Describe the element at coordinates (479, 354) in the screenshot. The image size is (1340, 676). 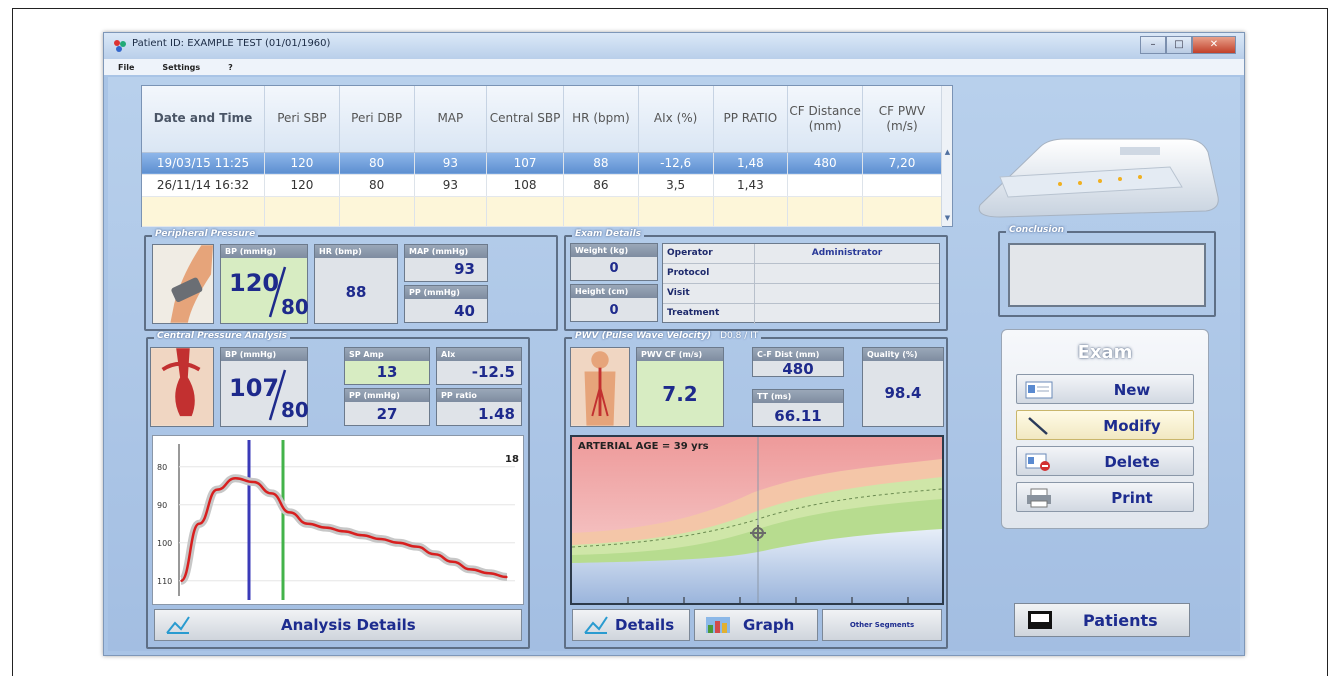
I see `aix-label: AIx` at that location.